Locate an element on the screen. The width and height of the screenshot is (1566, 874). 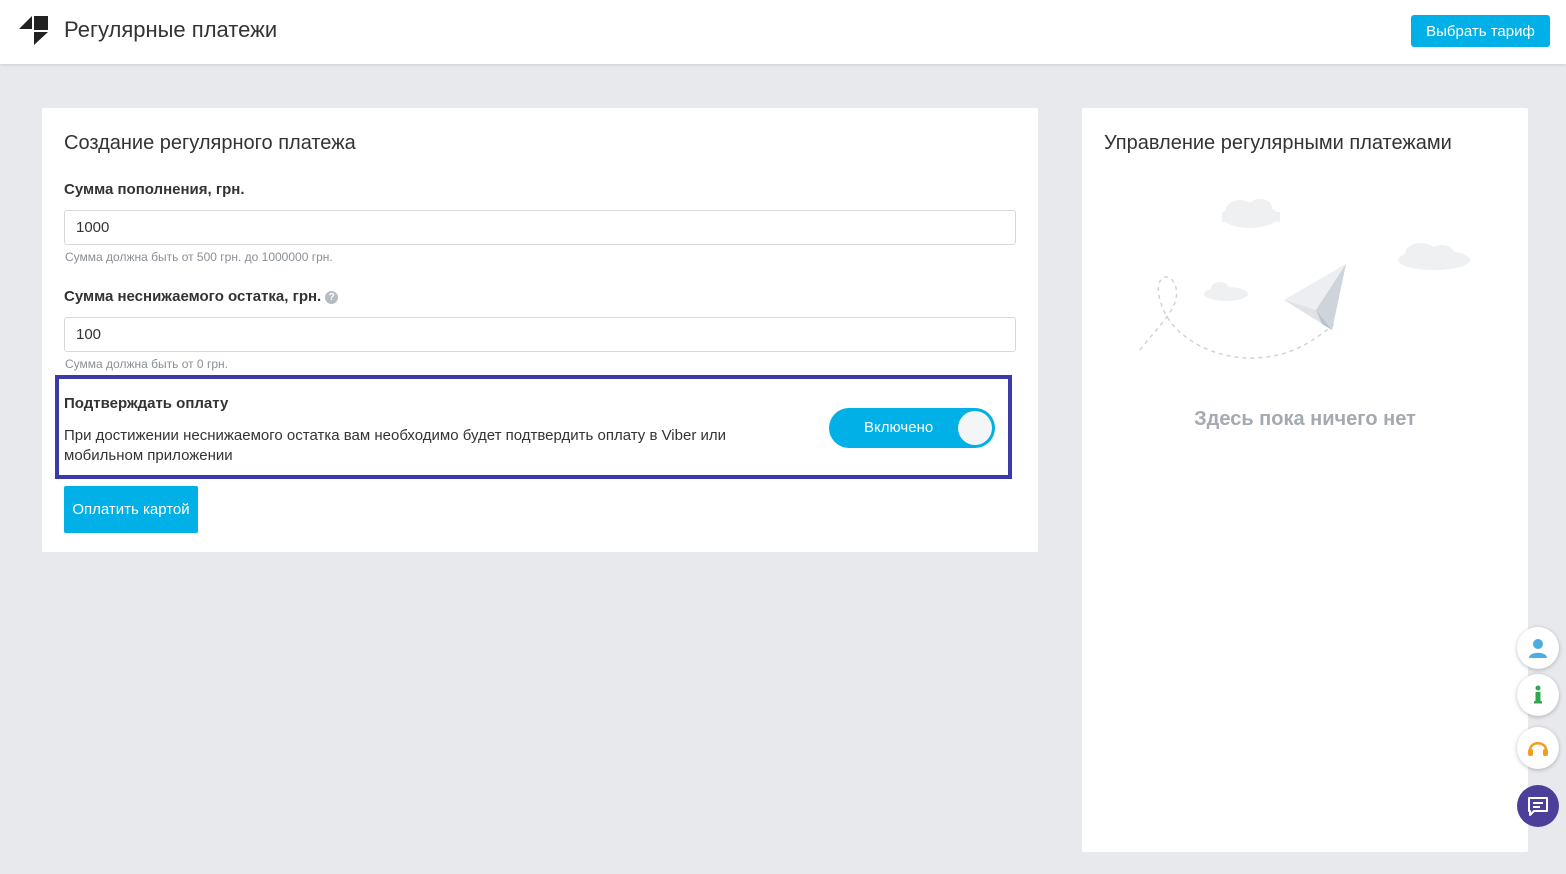
paper-plane-illustration is located at coordinates (1304, 279).